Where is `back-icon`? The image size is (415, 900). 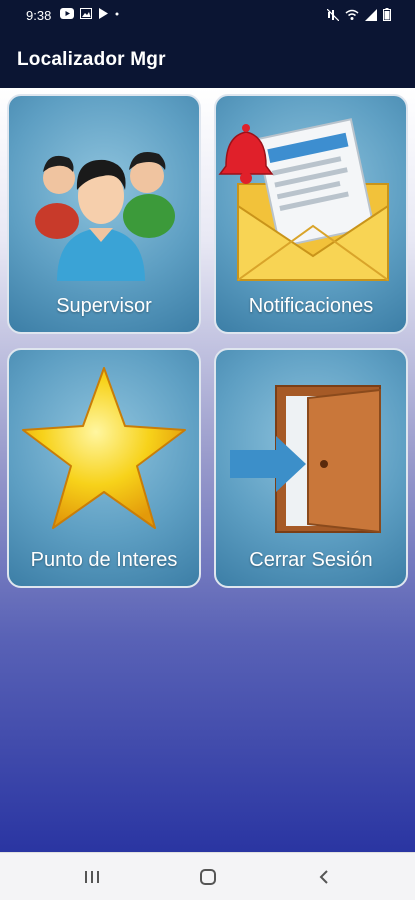
back-icon is located at coordinates (323, 877).